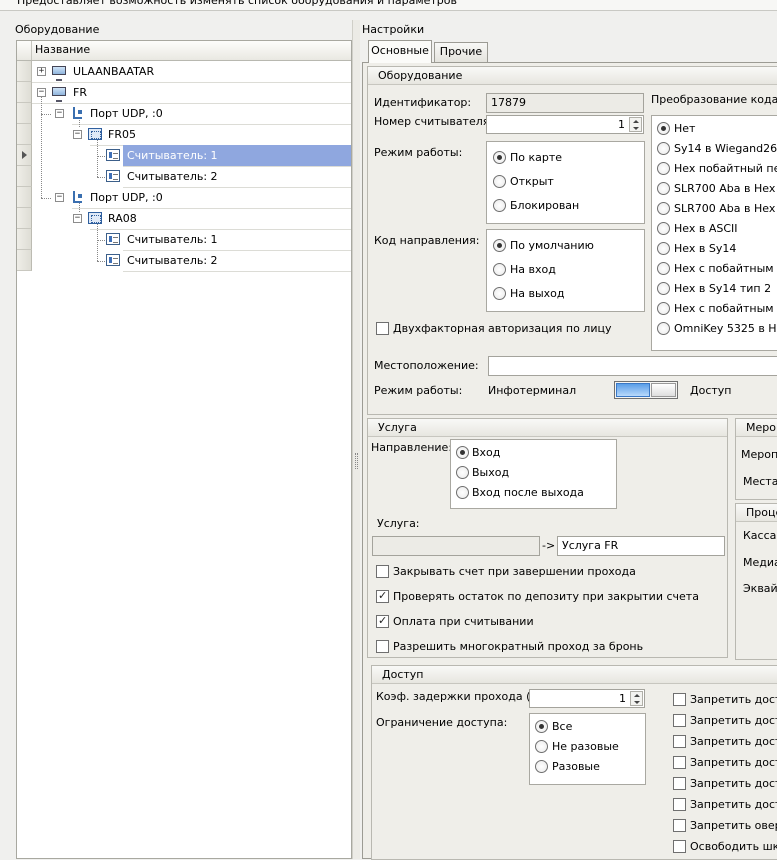  What do you see at coordinates (499, 205) in the screenshot?
I see `mode-radio-blocked` at bounding box center [499, 205].